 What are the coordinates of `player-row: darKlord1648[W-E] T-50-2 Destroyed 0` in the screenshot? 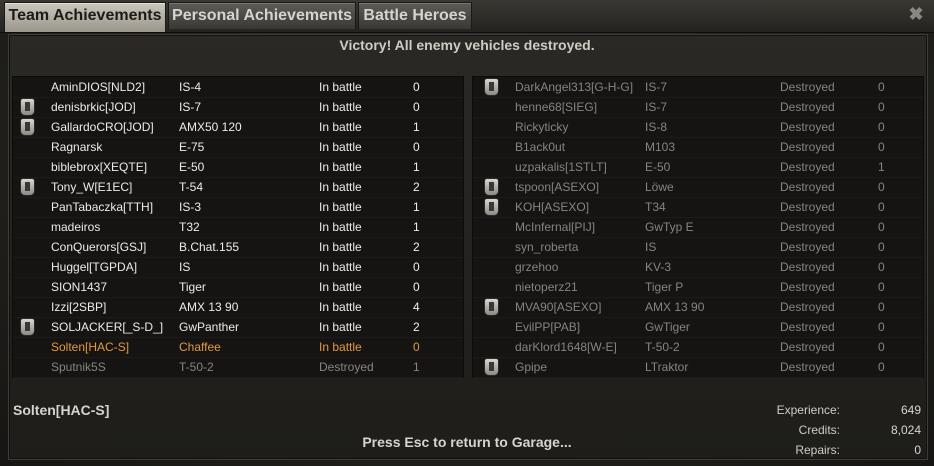 It's located at (698, 347).